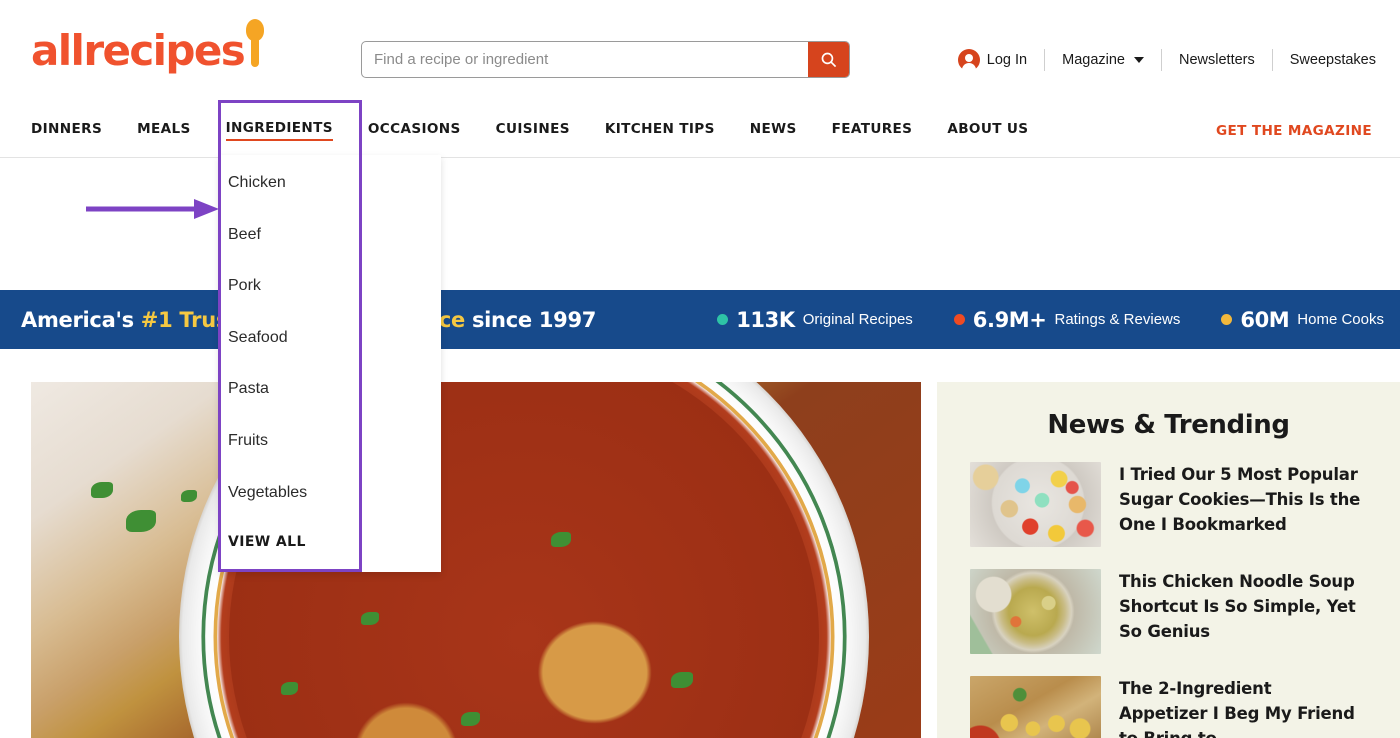  I want to click on search-icon, so click(829, 60).